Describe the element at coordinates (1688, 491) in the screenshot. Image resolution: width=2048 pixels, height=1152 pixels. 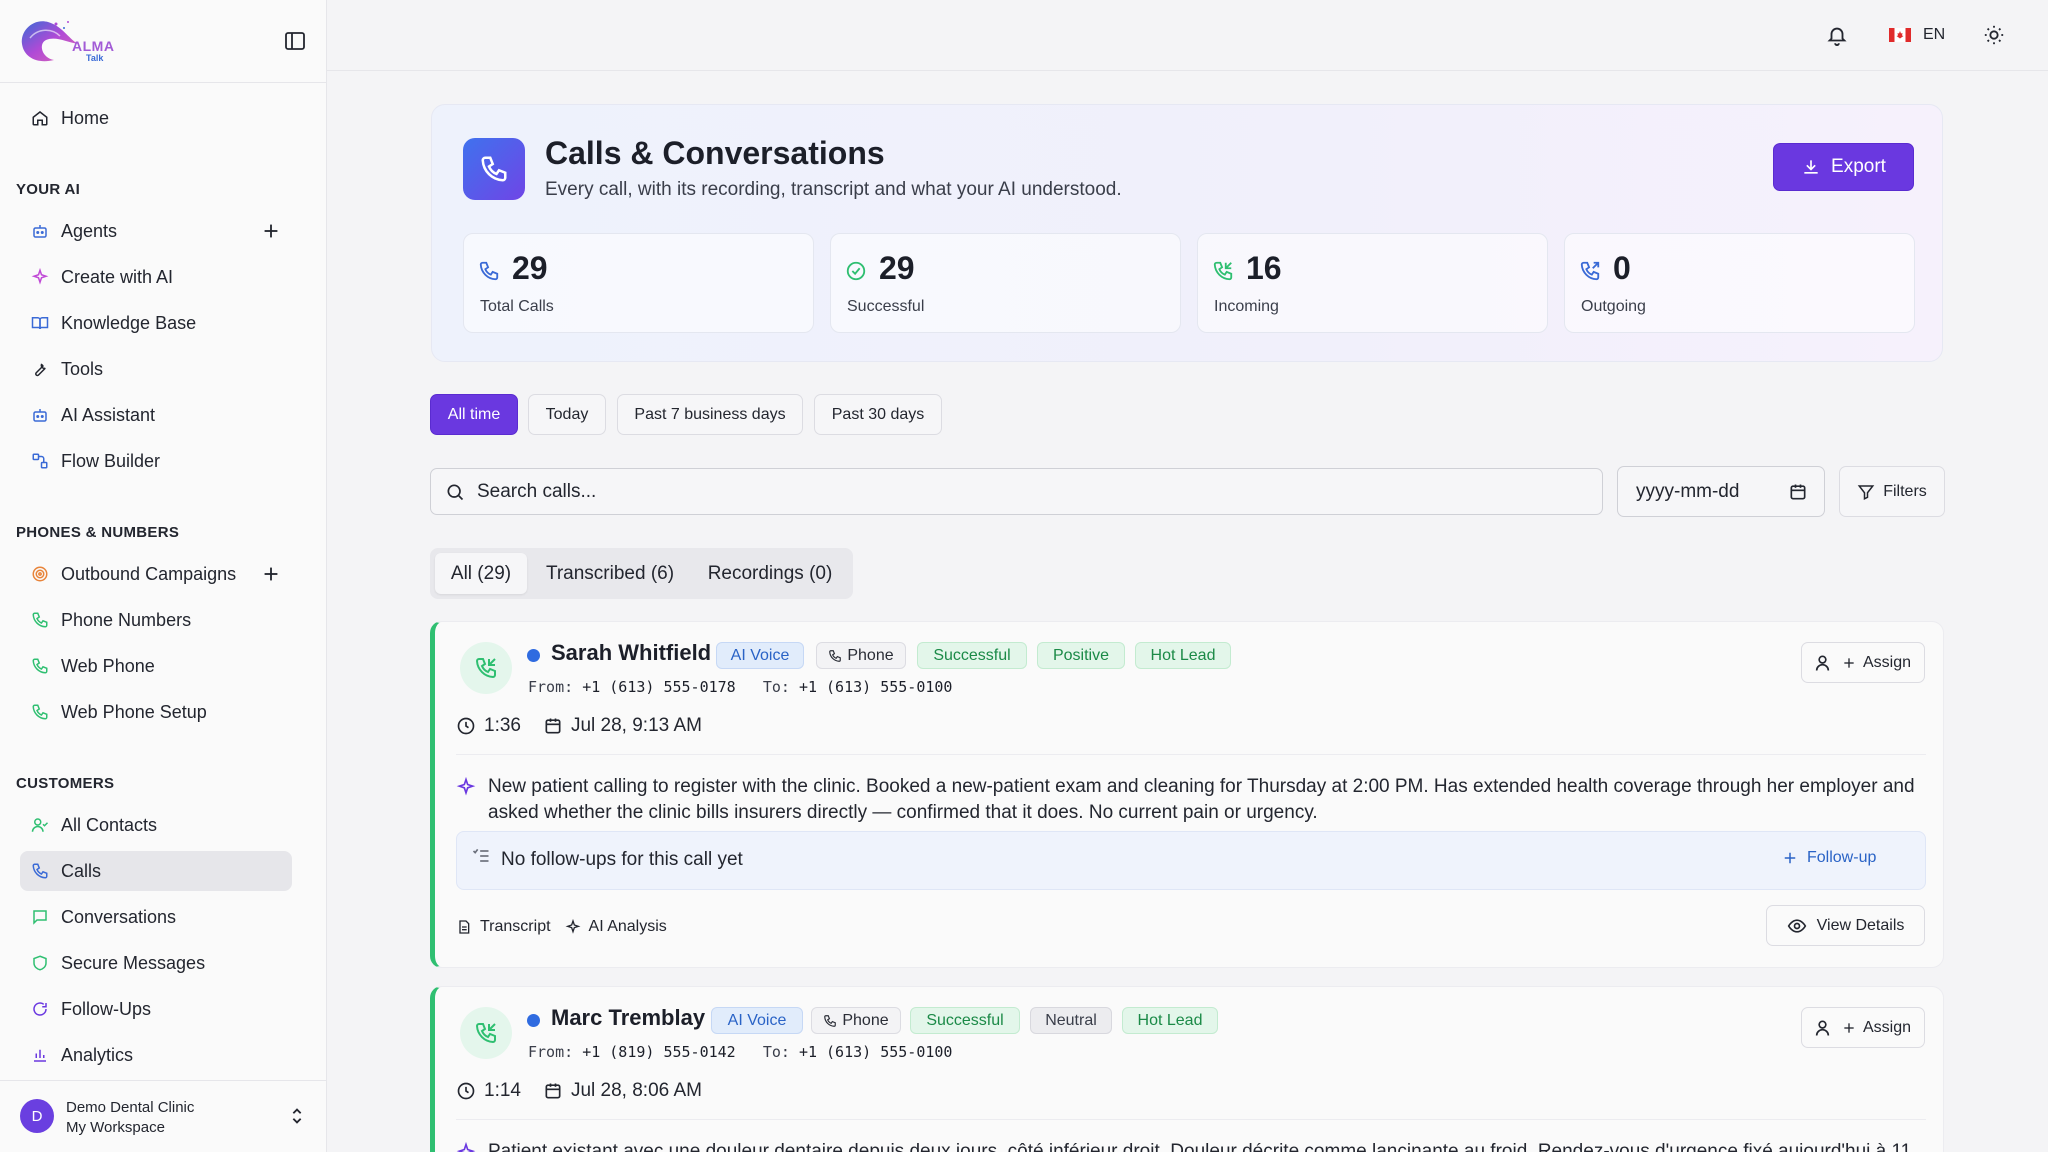
I see `date-placeholder: yyyy-mm-dd` at that location.